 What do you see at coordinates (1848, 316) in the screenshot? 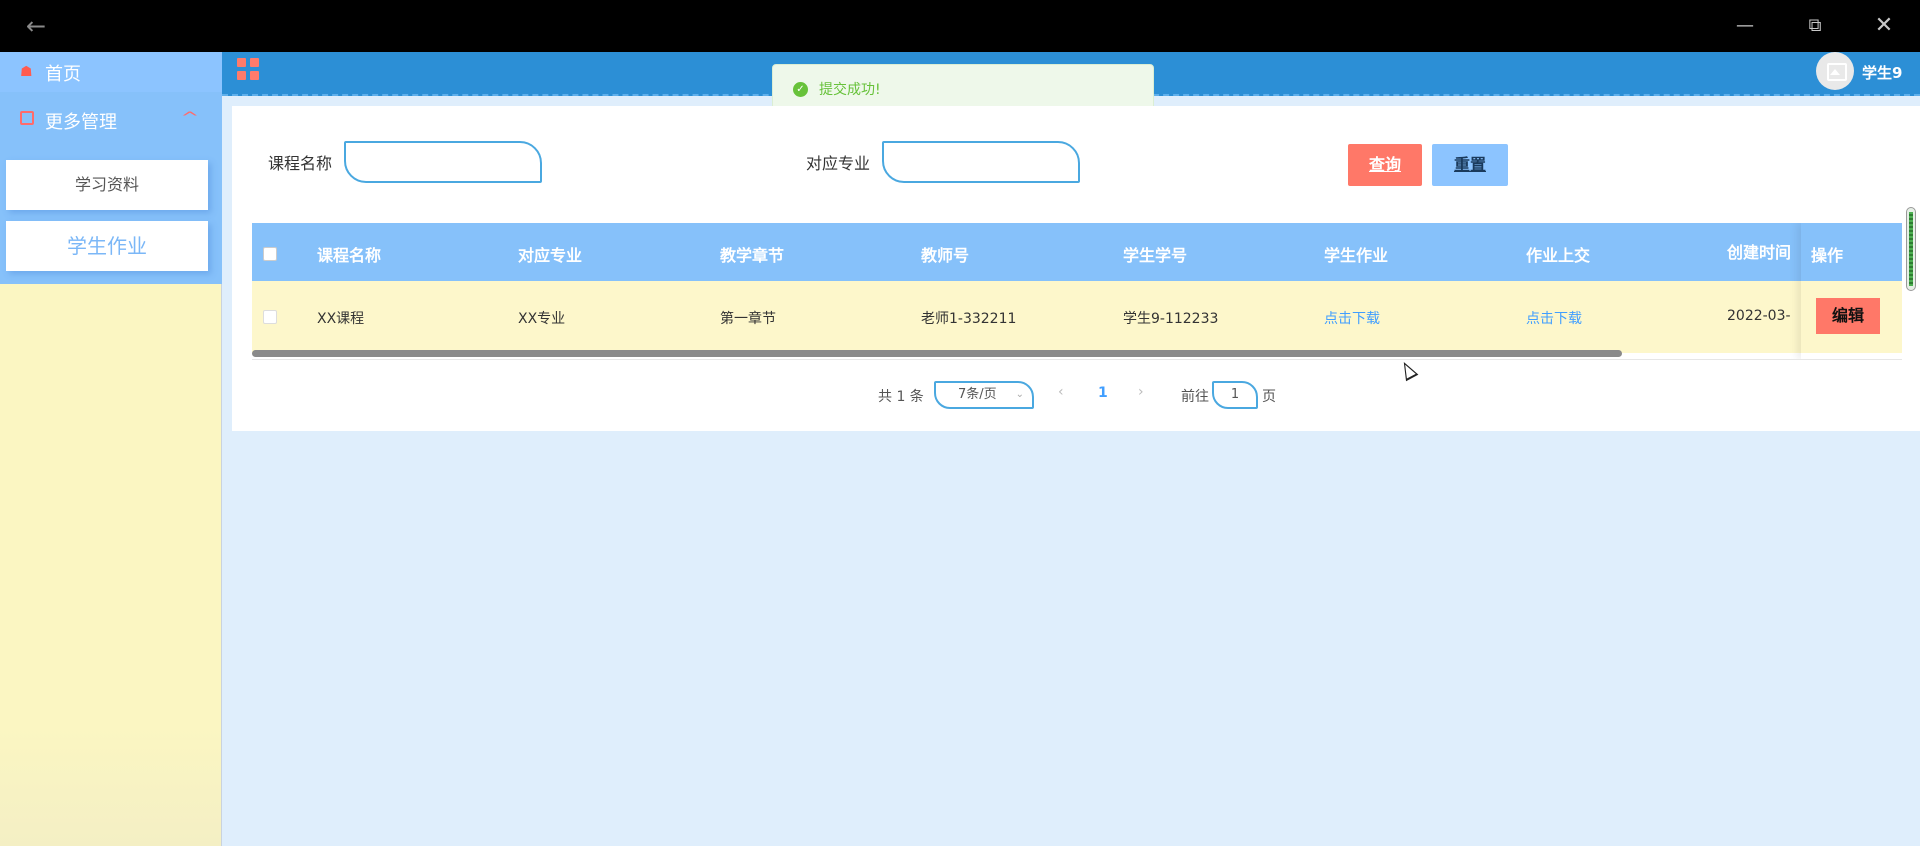
I see `edit-button: 编辑` at bounding box center [1848, 316].